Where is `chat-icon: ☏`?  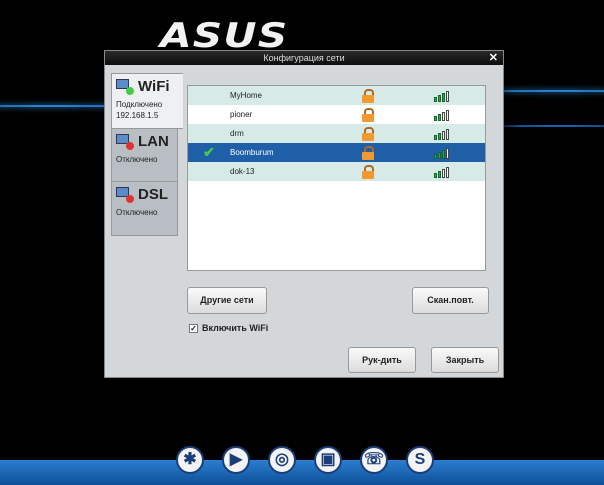 chat-icon: ☏ is located at coordinates (374, 460).